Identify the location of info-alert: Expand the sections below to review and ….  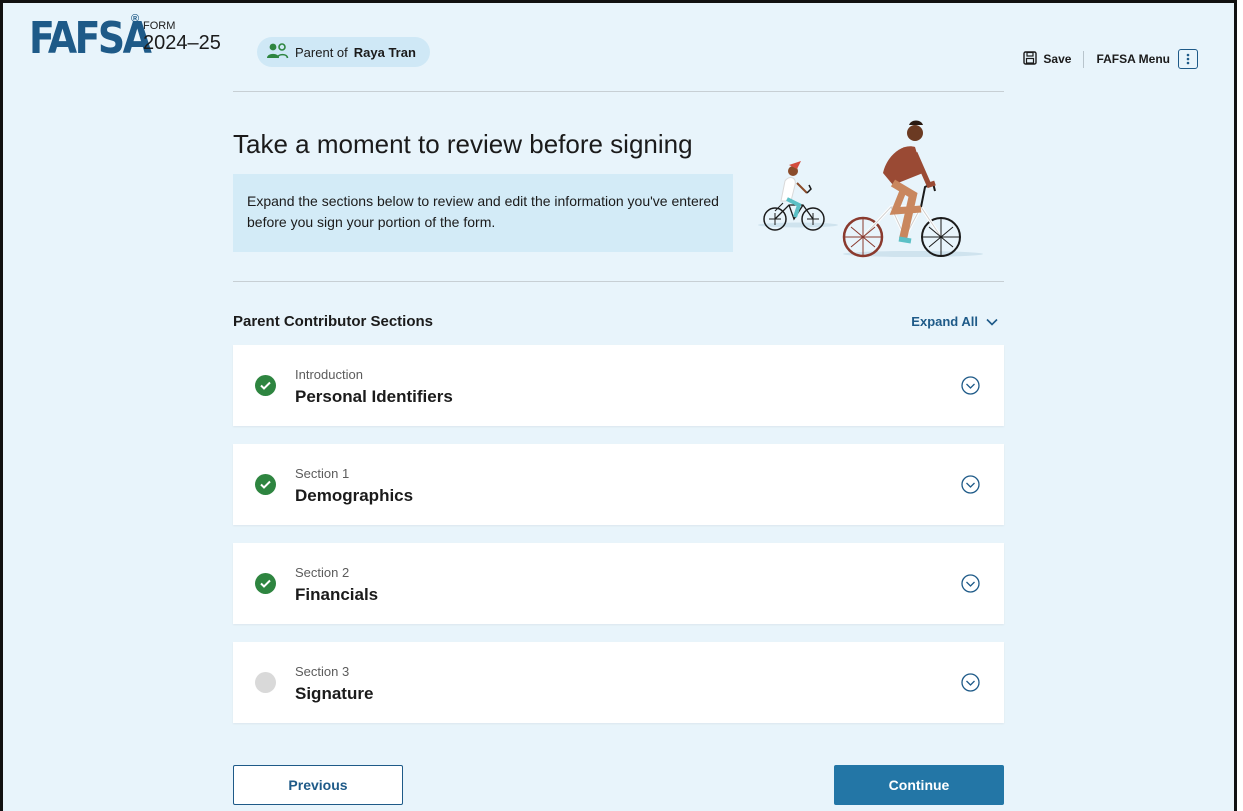
(483, 213).